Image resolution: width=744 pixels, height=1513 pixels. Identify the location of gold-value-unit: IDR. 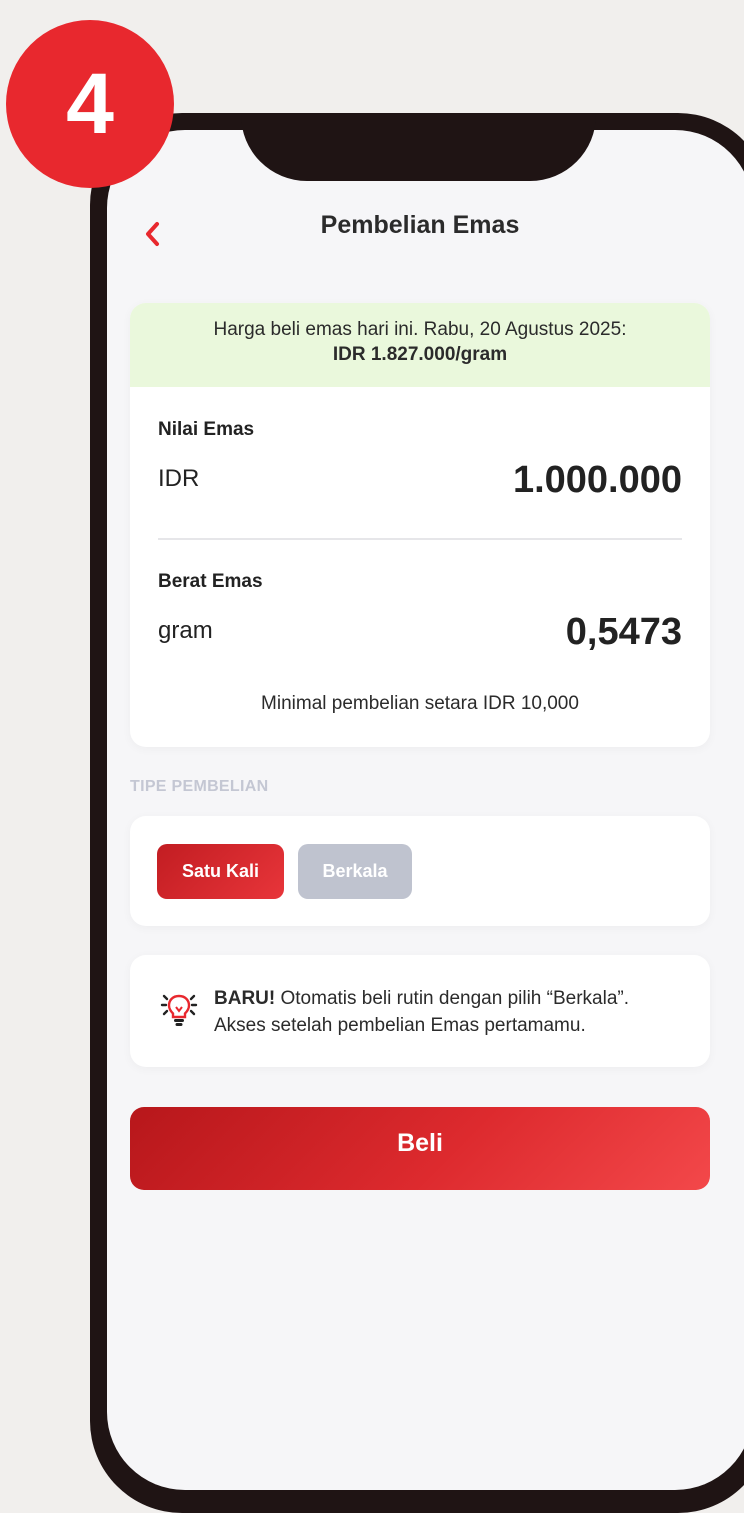
(179, 478).